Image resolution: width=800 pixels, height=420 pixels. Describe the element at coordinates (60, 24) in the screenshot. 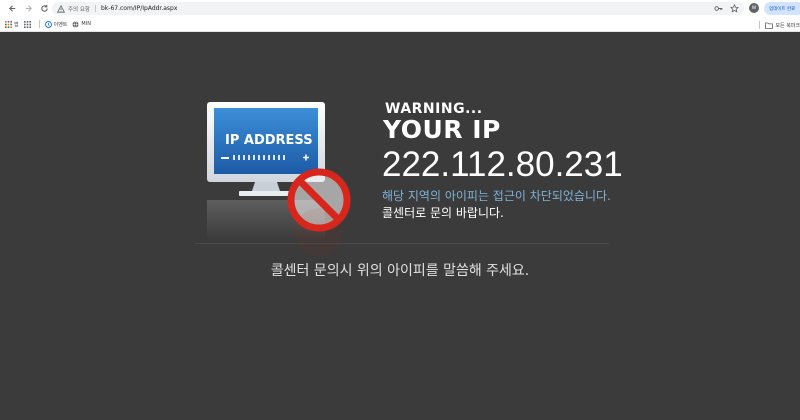

I see `bookmark-label: 이벤트` at that location.